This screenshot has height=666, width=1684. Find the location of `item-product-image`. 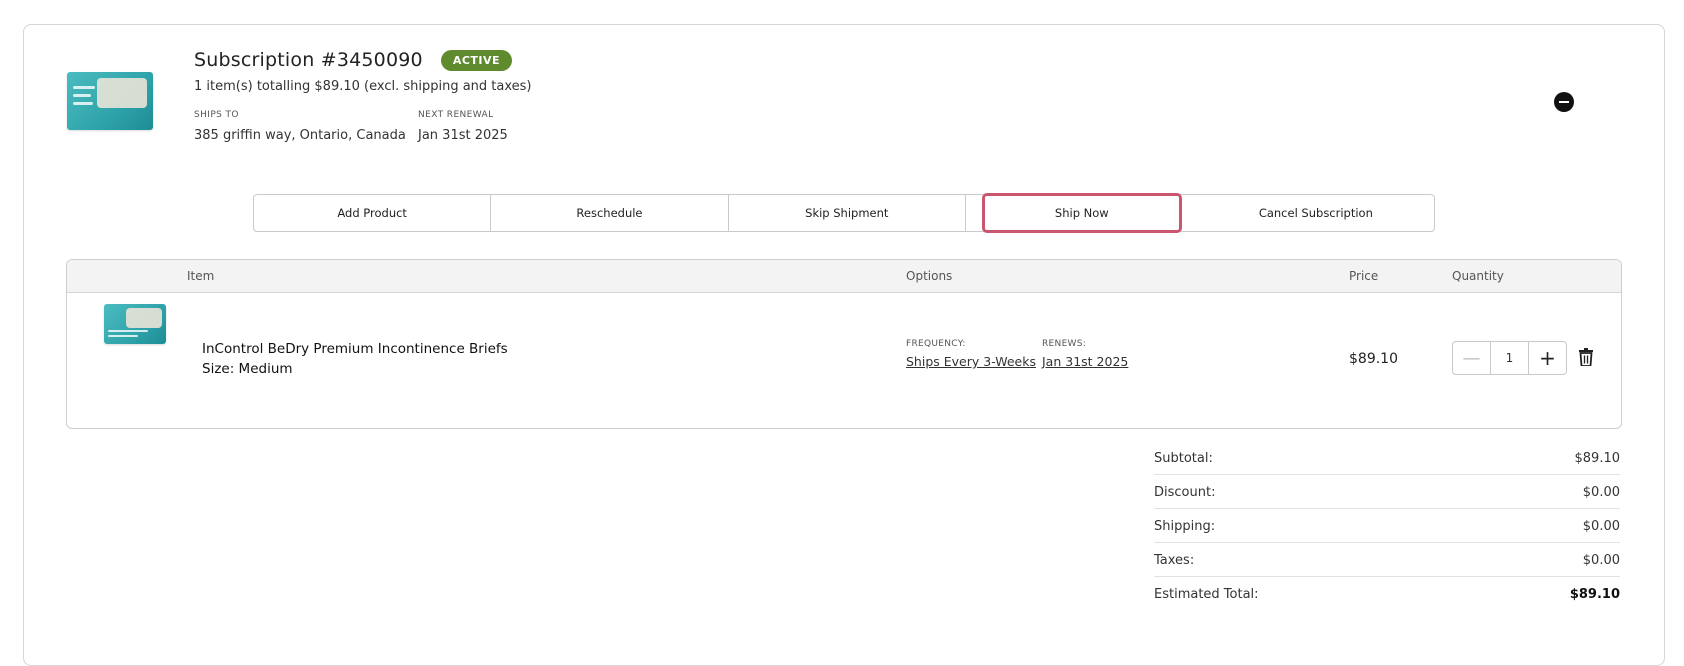

item-product-image is located at coordinates (135, 324).